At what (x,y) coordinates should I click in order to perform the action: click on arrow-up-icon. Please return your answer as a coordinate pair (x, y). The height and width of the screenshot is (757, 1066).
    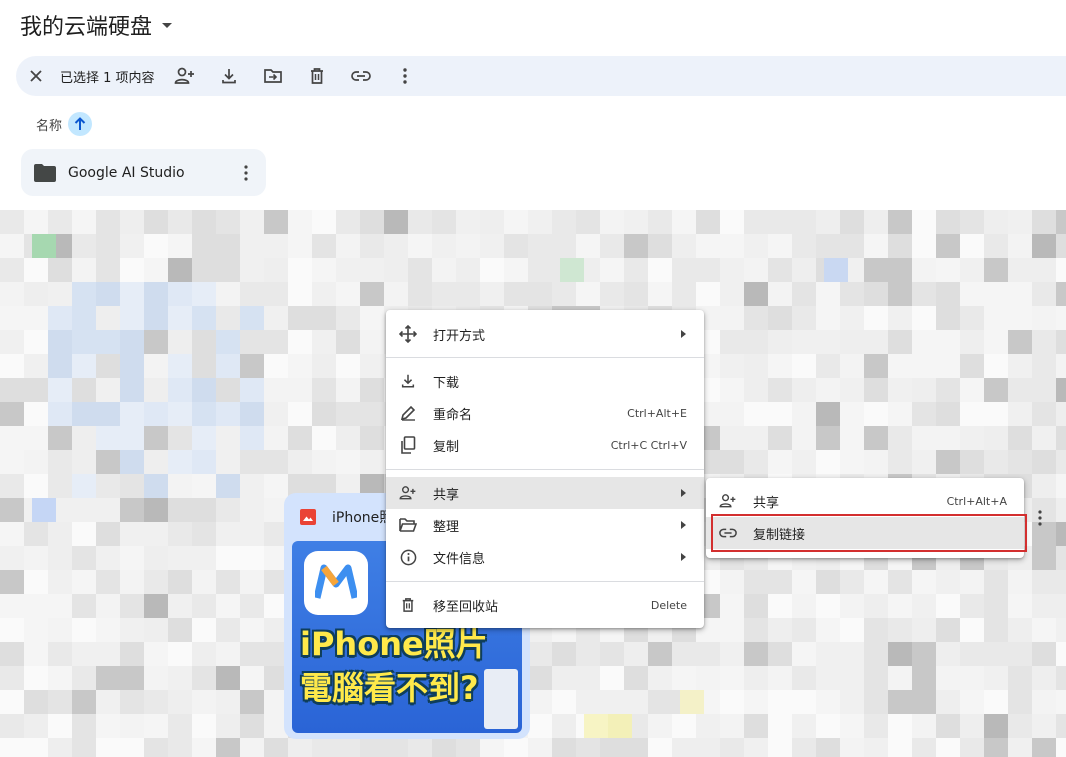
    Looking at the image, I should click on (80, 123).